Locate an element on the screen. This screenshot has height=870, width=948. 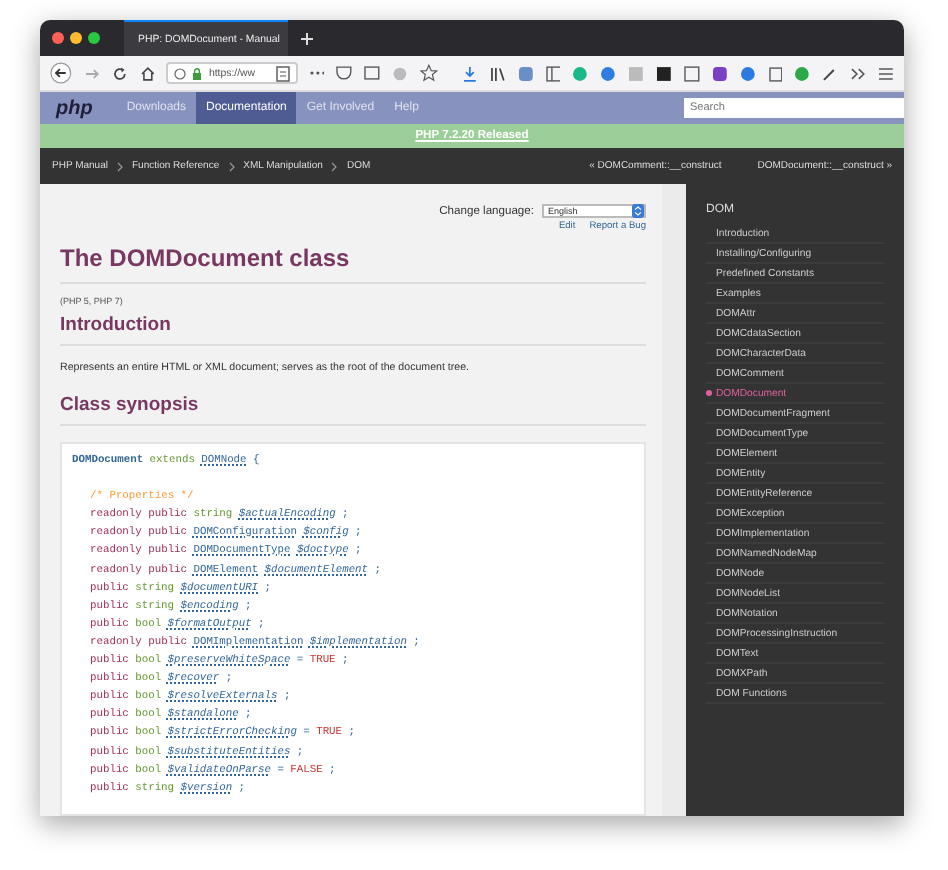
lock-icon is located at coordinates (197, 73).